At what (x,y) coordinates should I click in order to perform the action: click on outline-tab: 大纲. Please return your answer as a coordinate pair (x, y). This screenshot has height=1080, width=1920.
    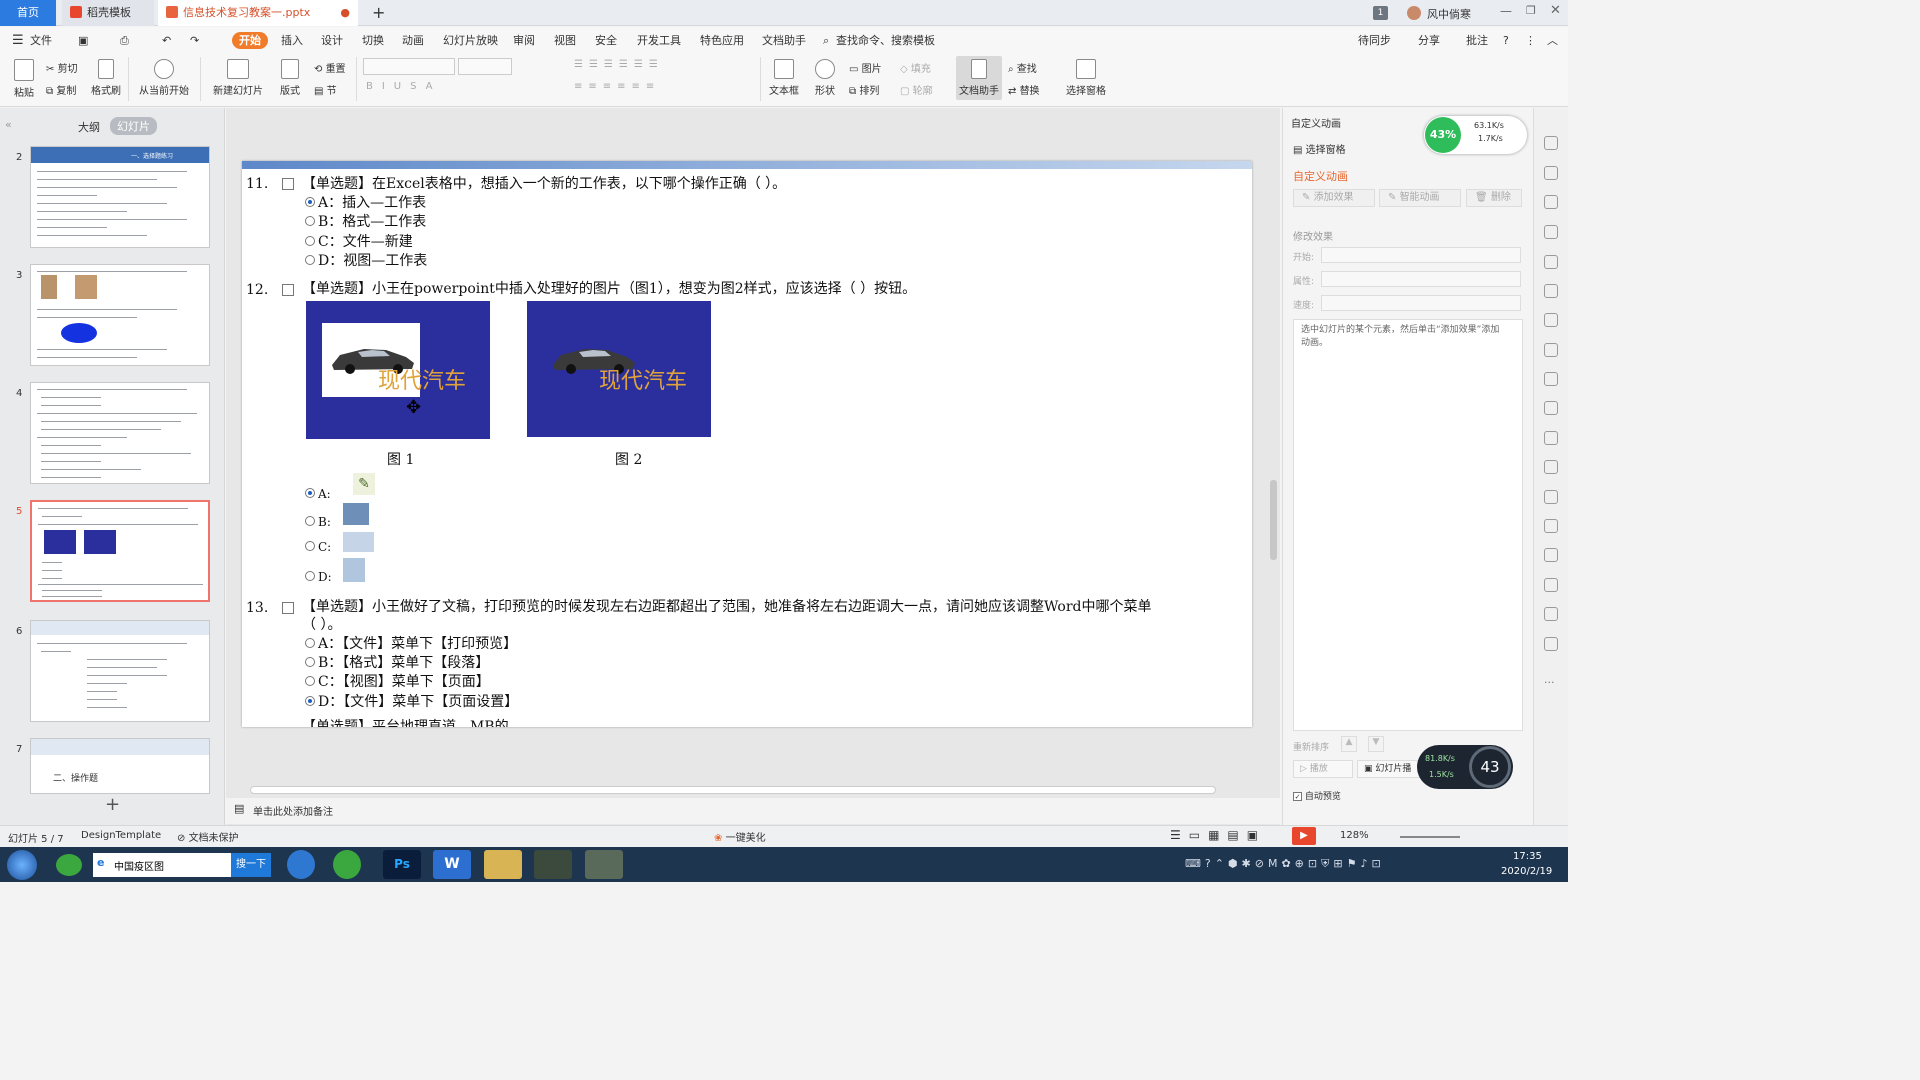
    Looking at the image, I should click on (89, 127).